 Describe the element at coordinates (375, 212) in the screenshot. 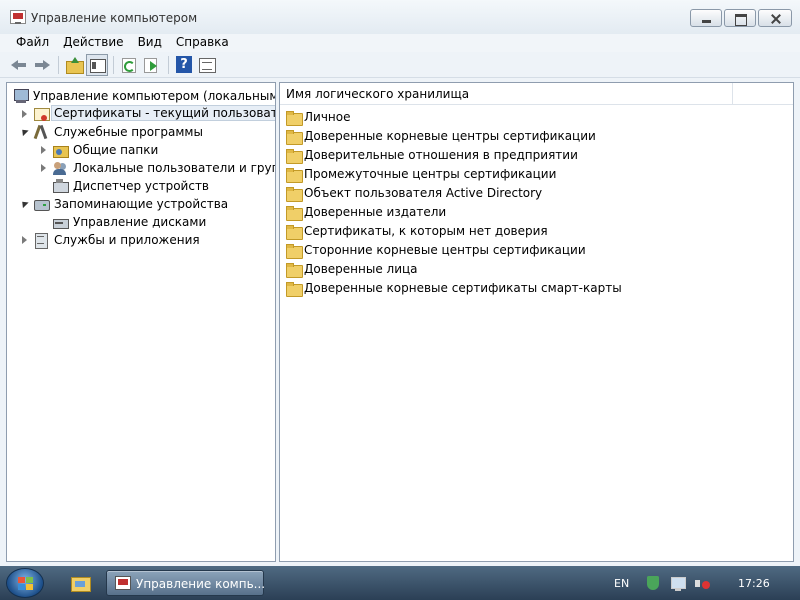

I see `list-item-label: Доверенные издатели` at that location.